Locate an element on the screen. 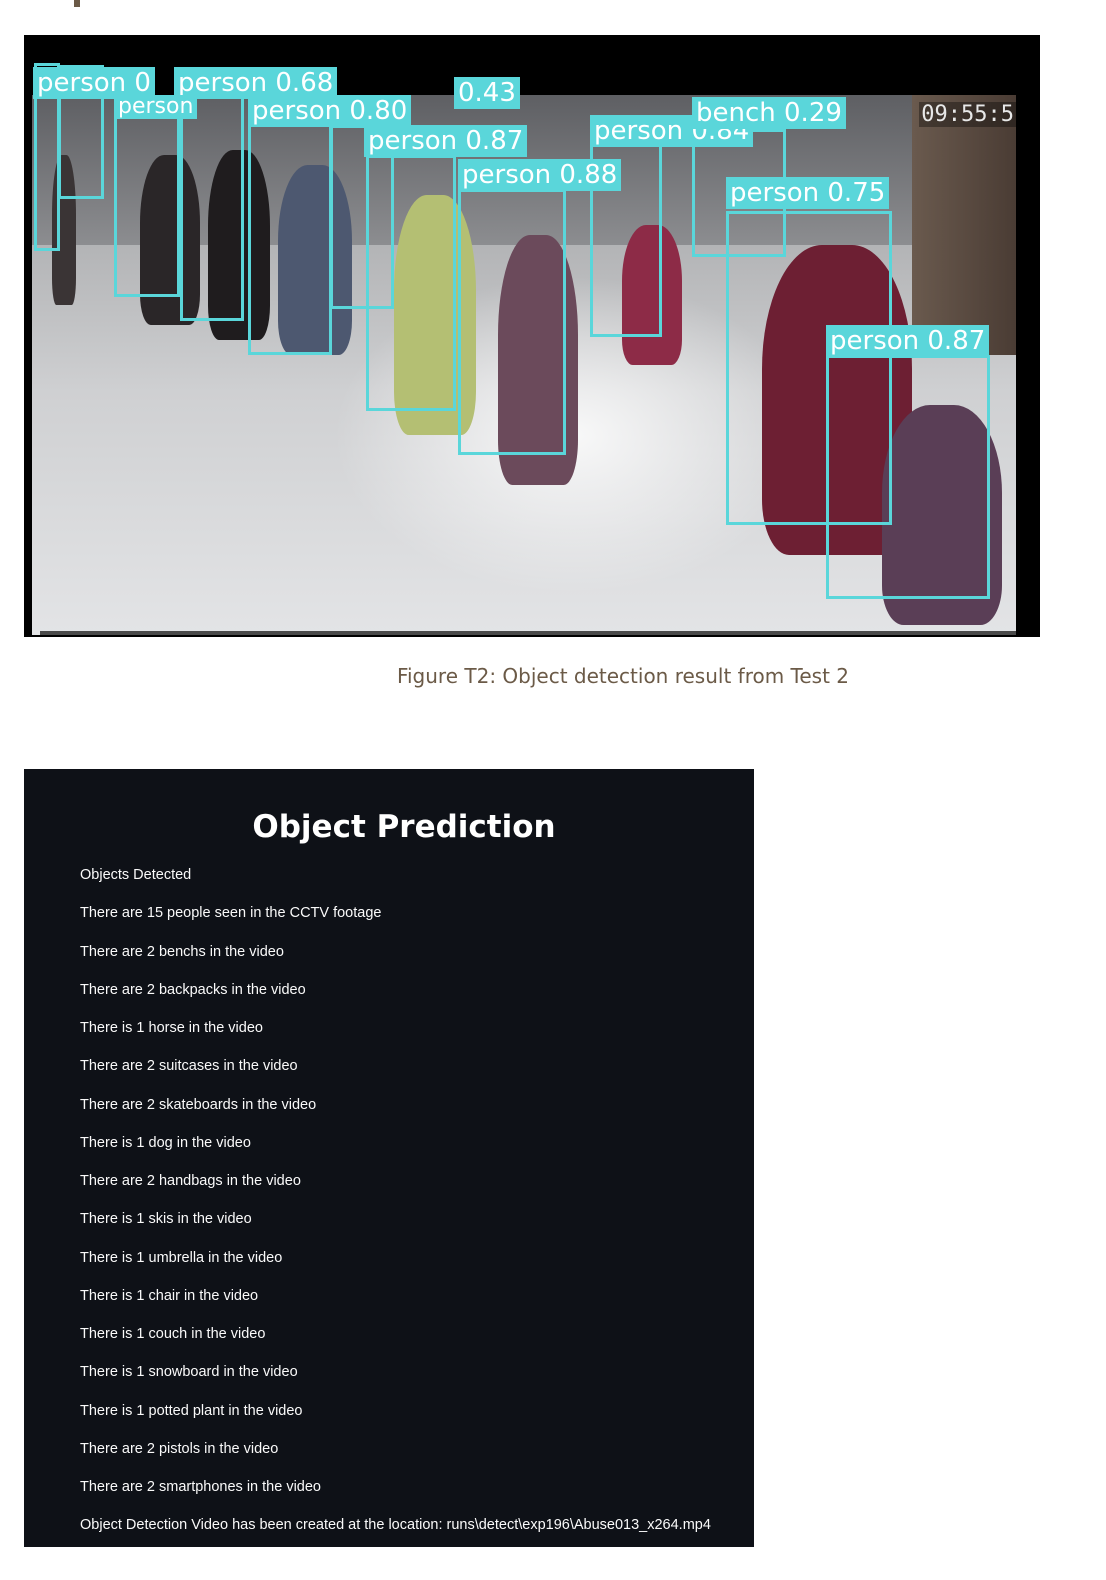 Image resolution: width=1106 pixels, height=1580 pixels. prediction-line: There is 1 skis in the video is located at coordinates (166, 1219).